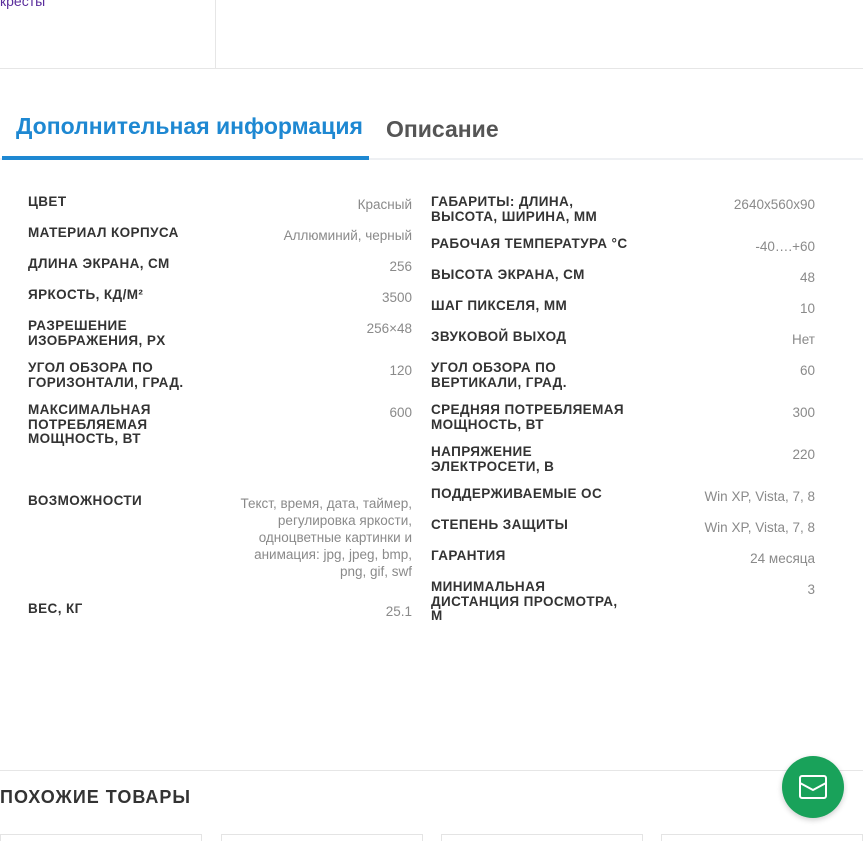 Image resolution: width=863 pixels, height=841 pixels. What do you see at coordinates (807, 370) in the screenshot?
I see `spec-value: 60` at bounding box center [807, 370].